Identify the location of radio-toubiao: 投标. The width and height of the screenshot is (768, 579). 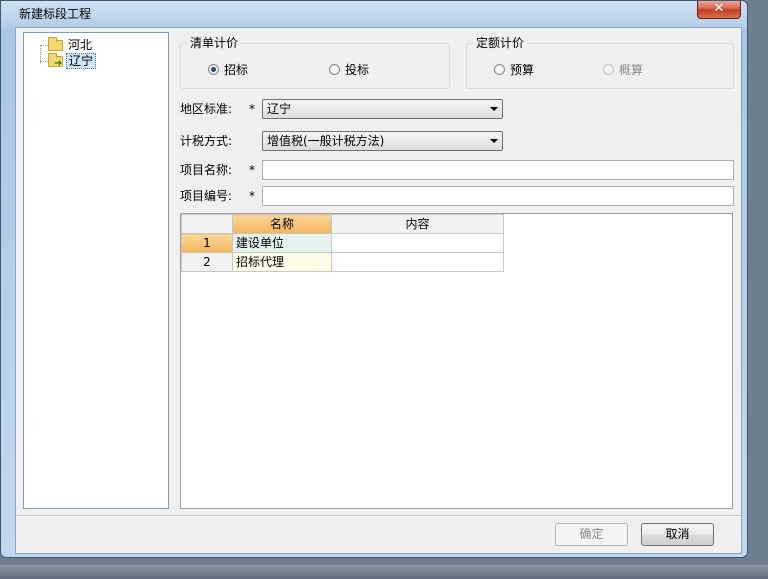
(349, 69).